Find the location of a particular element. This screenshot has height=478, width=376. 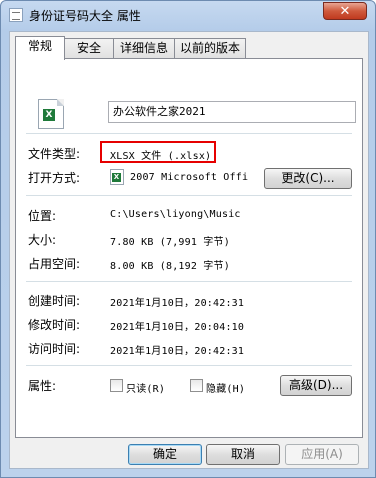

excel-file-icon: X is located at coordinates (51, 114).